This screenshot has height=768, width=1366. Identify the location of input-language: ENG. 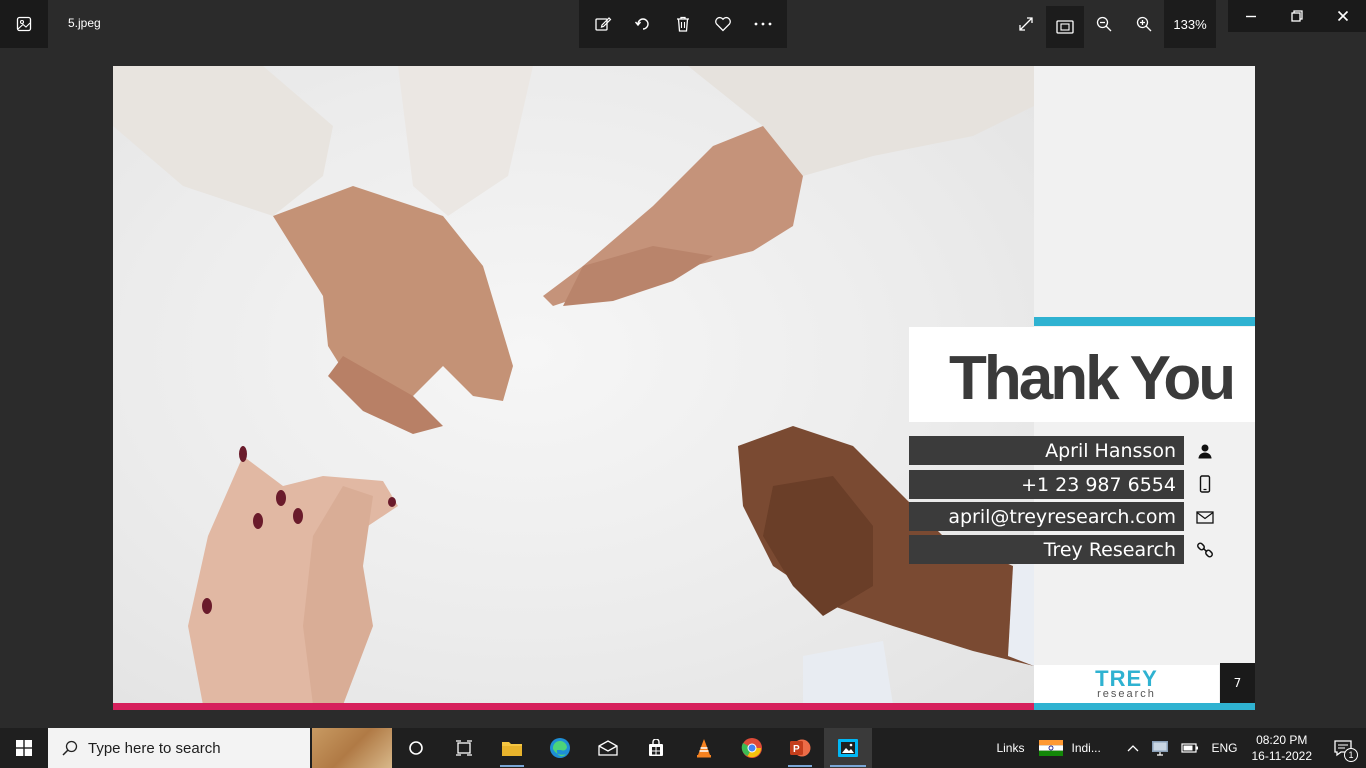
(1224, 748).